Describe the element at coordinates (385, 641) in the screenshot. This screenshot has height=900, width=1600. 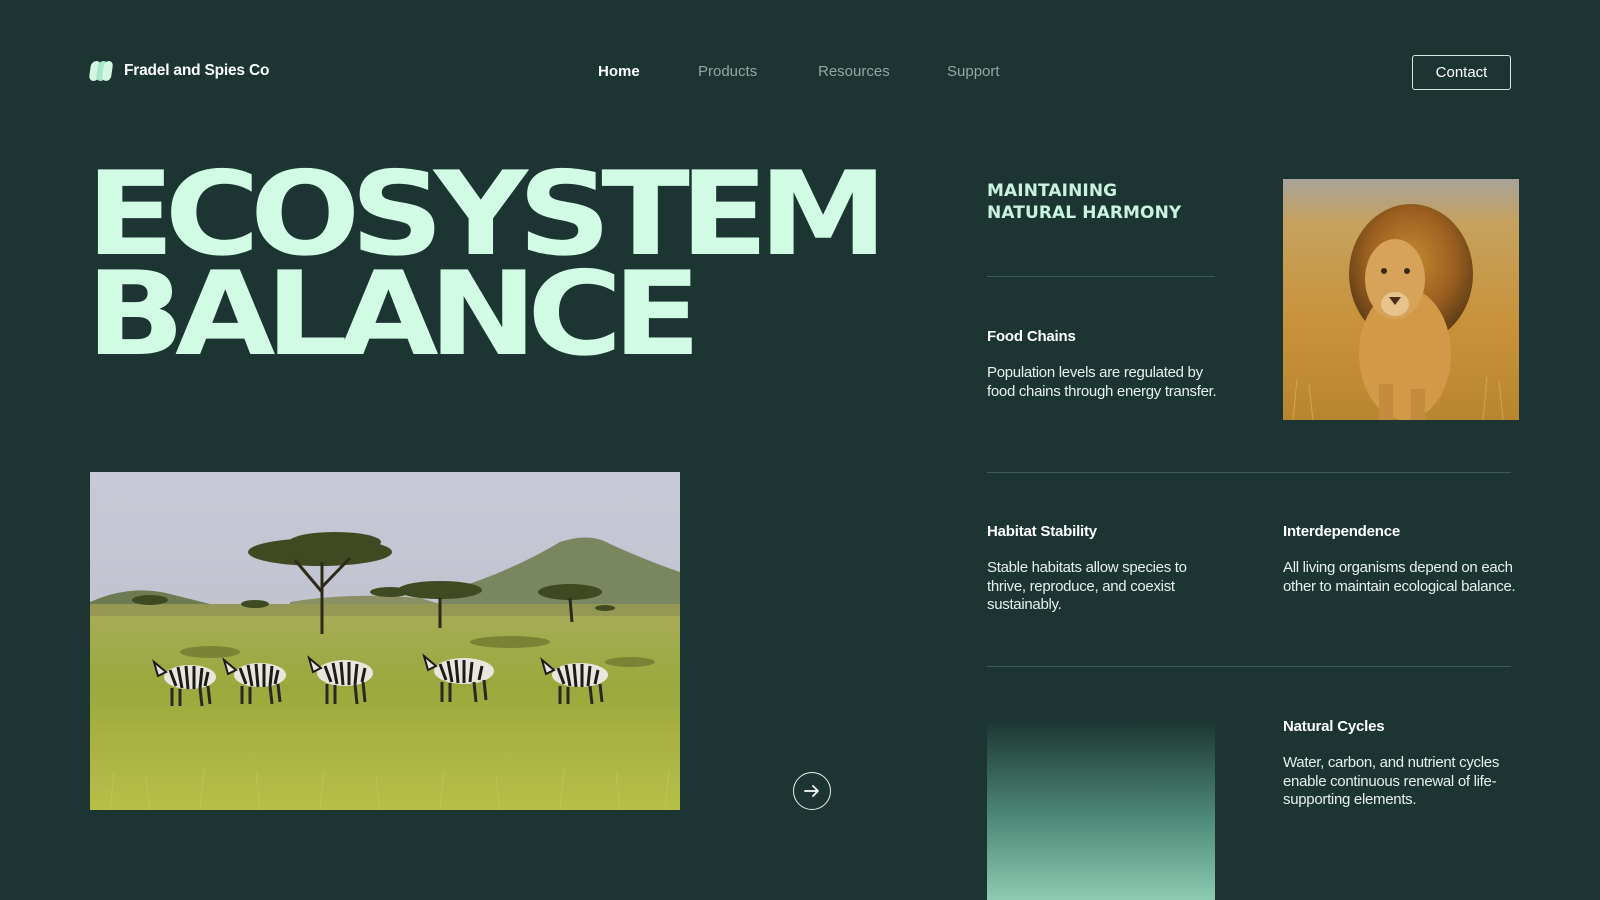
I see `savanna-zebras-image` at that location.